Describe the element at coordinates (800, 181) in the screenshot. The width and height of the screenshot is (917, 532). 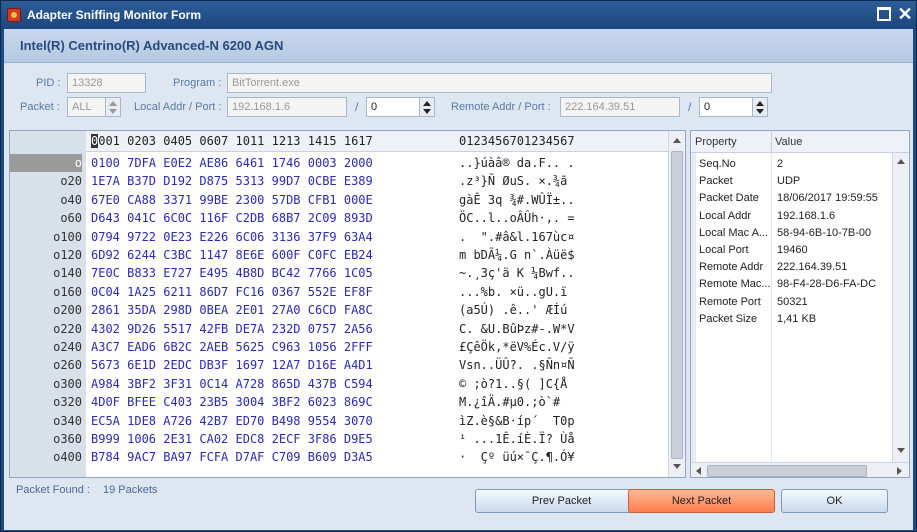
I see `property-row: Packet UDP` at that location.